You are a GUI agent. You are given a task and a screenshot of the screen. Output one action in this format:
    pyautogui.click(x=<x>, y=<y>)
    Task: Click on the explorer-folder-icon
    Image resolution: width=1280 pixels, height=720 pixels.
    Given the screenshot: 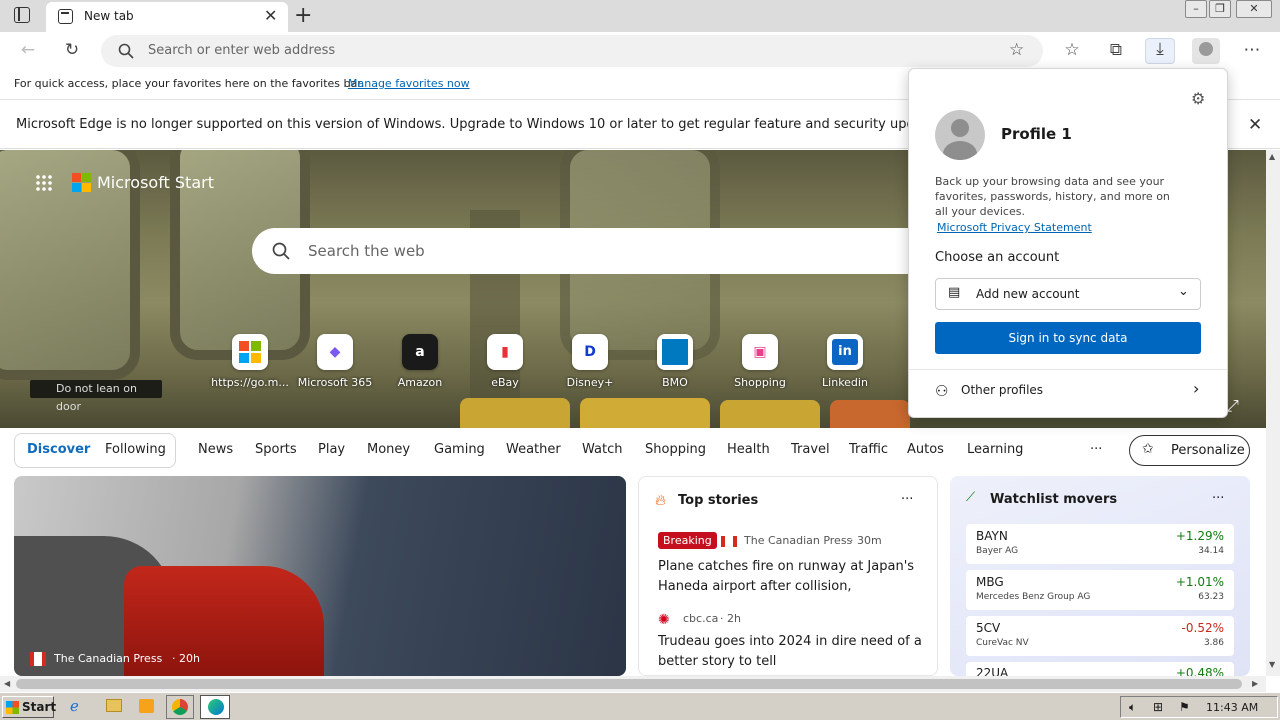 What is the action you would take?
    pyautogui.click(x=114, y=705)
    